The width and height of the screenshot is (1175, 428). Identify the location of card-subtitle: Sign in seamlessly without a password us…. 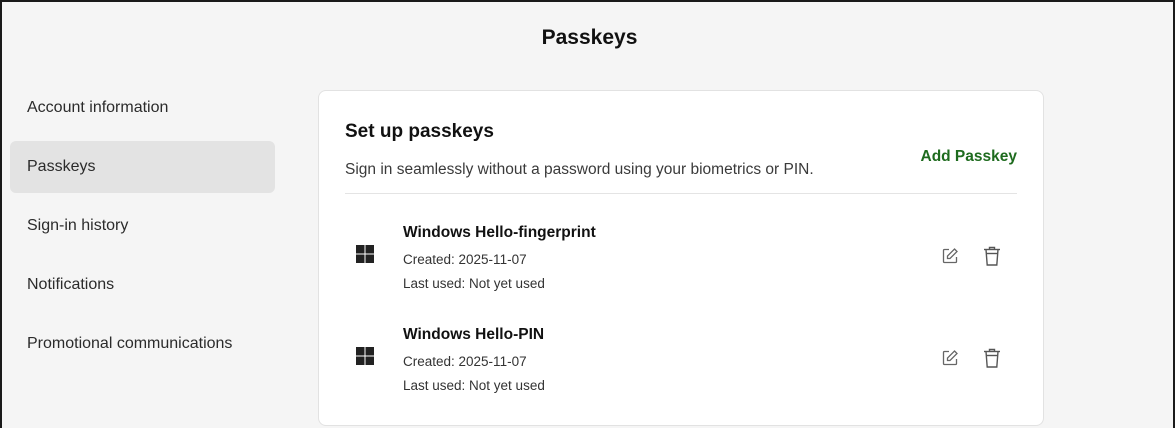
(579, 169).